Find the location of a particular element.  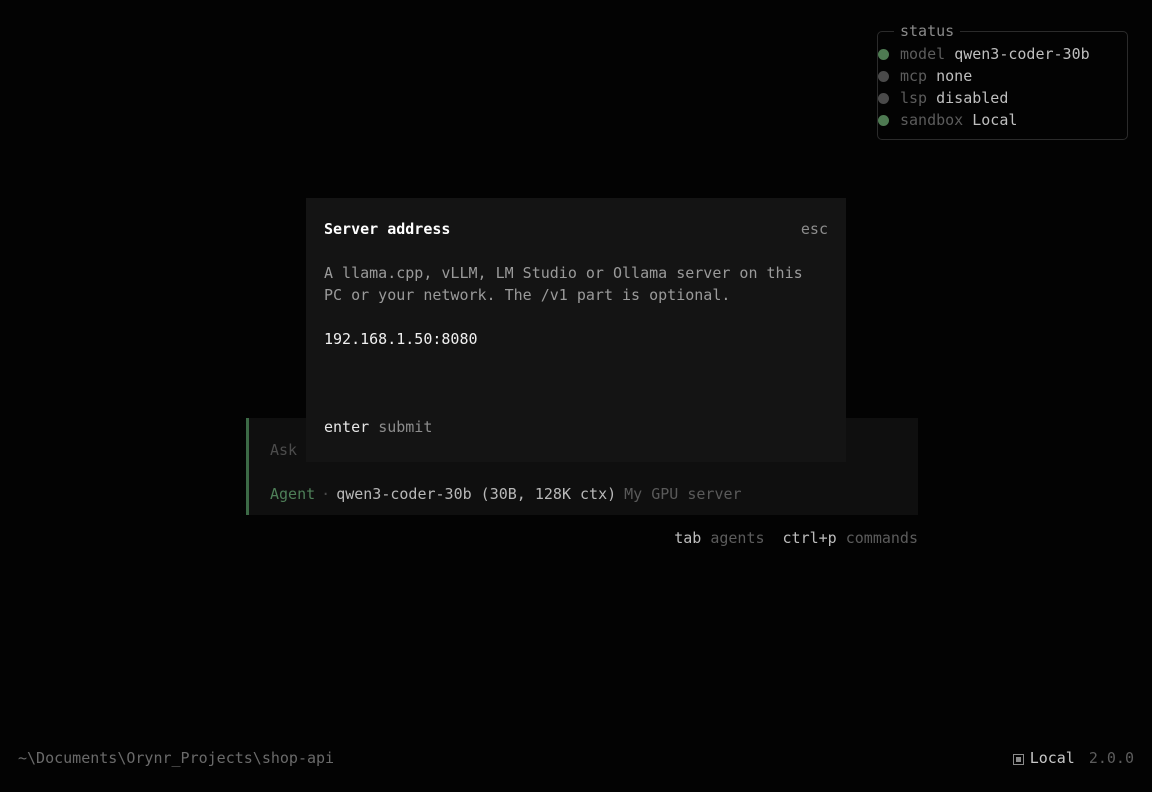

status-row-sandbox: sandbox Local is located at coordinates (948, 120).